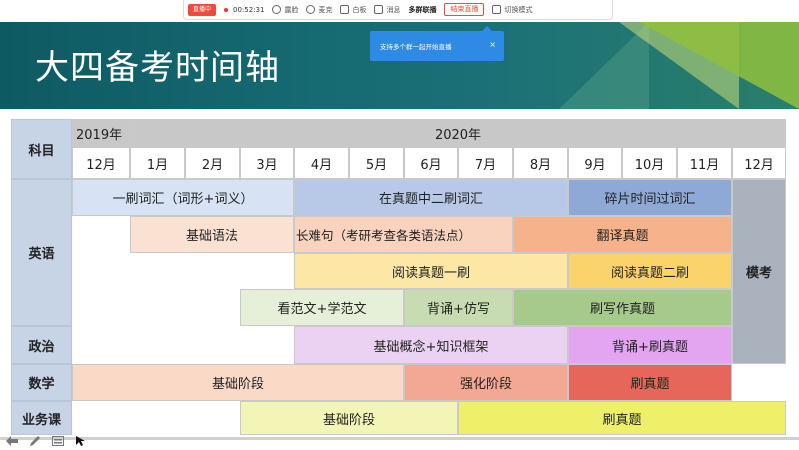 Image resolution: width=799 pixels, height=450 pixels. Describe the element at coordinates (212, 163) in the screenshot. I see `month-header: 2月` at that location.